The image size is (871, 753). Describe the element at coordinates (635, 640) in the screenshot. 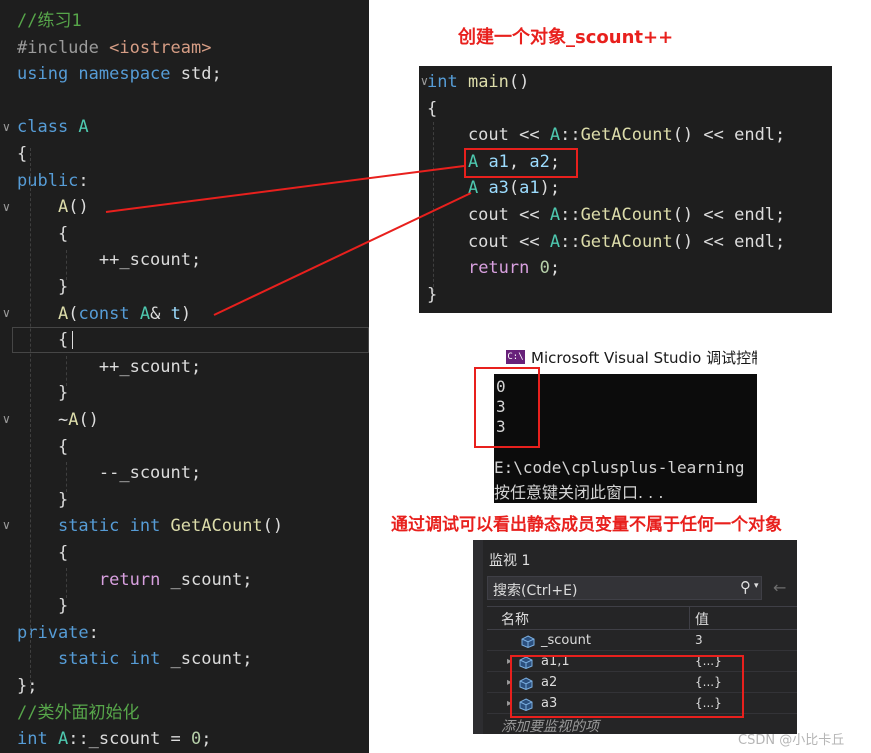

I see `watch-row: _scount 3` at that location.